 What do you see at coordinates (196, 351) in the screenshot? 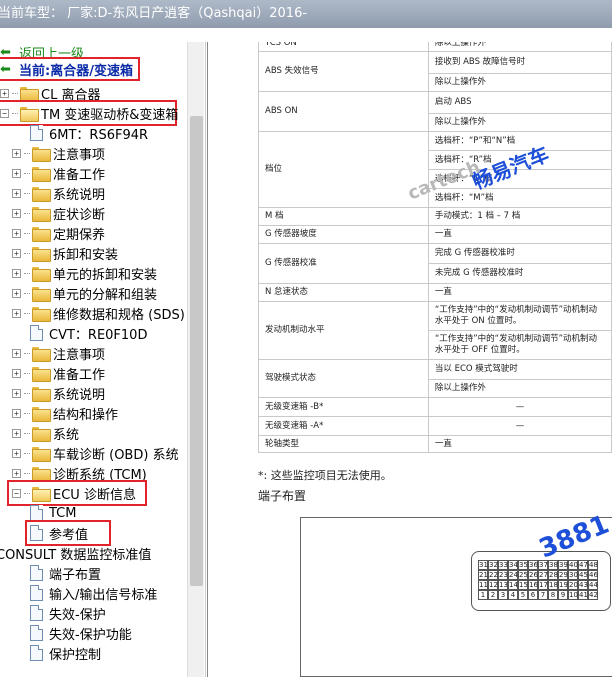
I see `scroll-thumb` at bounding box center [196, 351].